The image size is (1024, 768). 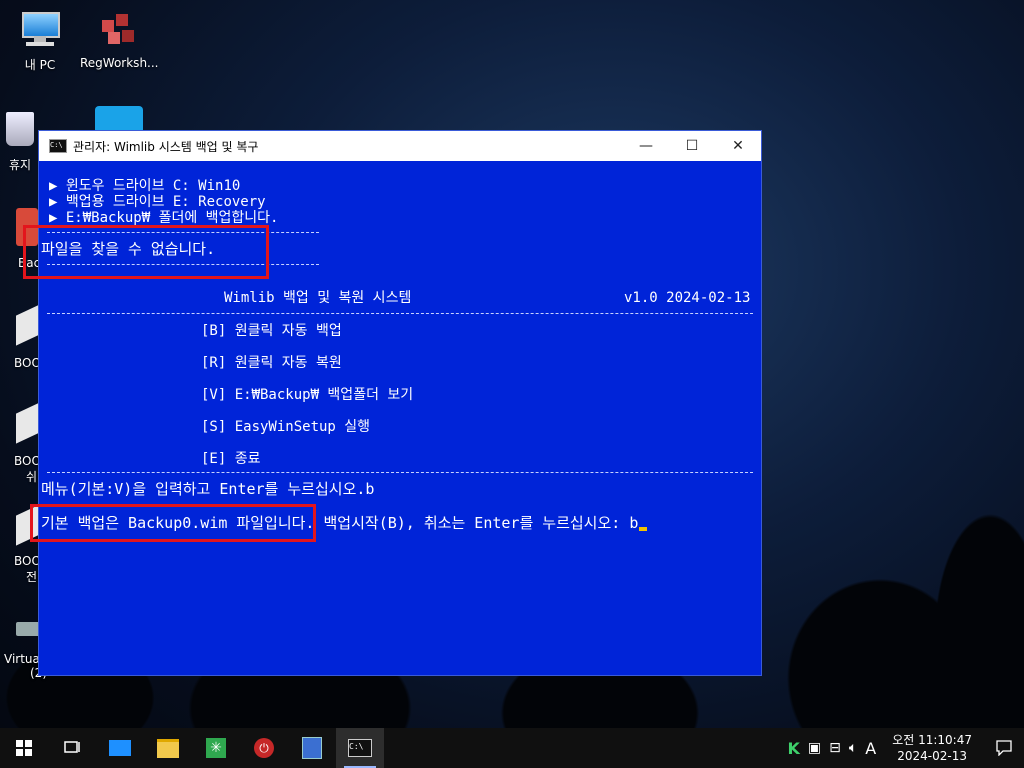 I want to click on notepad-icon, so click(x=312, y=748).